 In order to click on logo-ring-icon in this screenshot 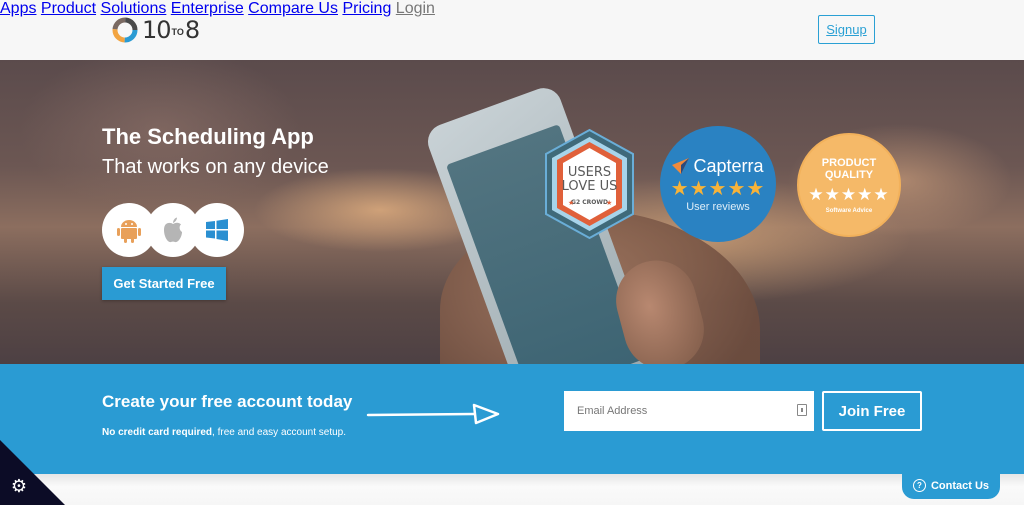, I will do `click(125, 30)`.